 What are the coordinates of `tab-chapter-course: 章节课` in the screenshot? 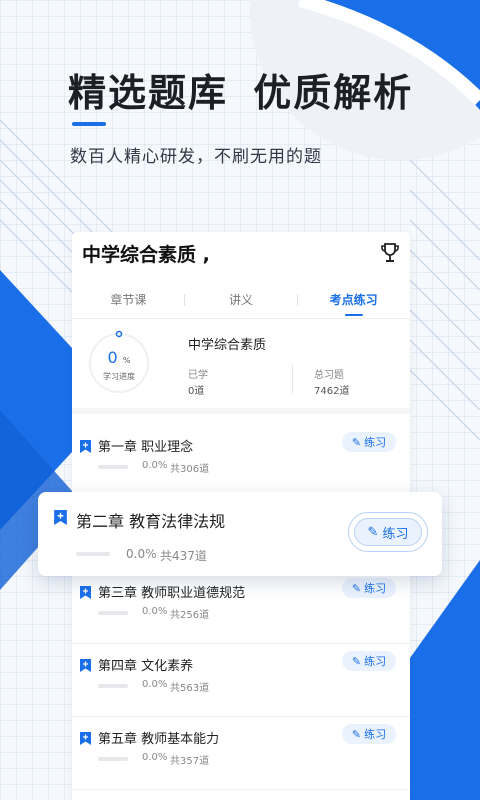 It's located at (128, 304).